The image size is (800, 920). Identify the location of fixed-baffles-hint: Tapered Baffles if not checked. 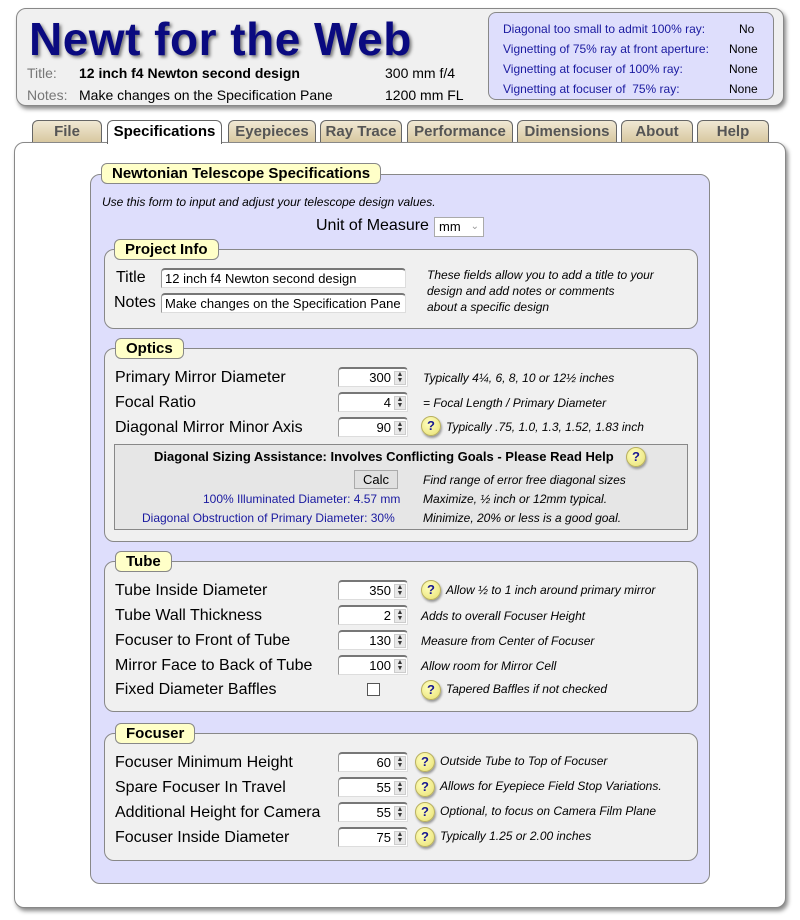
(526, 689).